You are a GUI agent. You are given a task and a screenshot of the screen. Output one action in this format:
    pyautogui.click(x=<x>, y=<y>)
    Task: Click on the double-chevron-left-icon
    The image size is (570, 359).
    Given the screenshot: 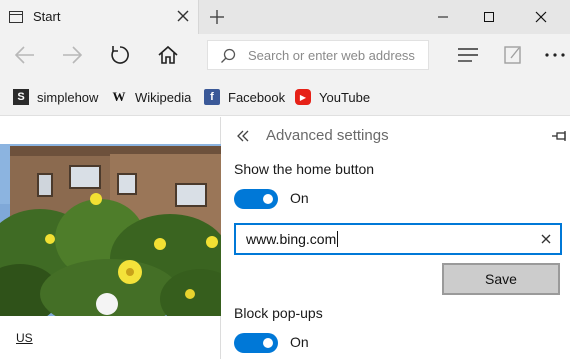 What is the action you would take?
    pyautogui.click(x=243, y=136)
    